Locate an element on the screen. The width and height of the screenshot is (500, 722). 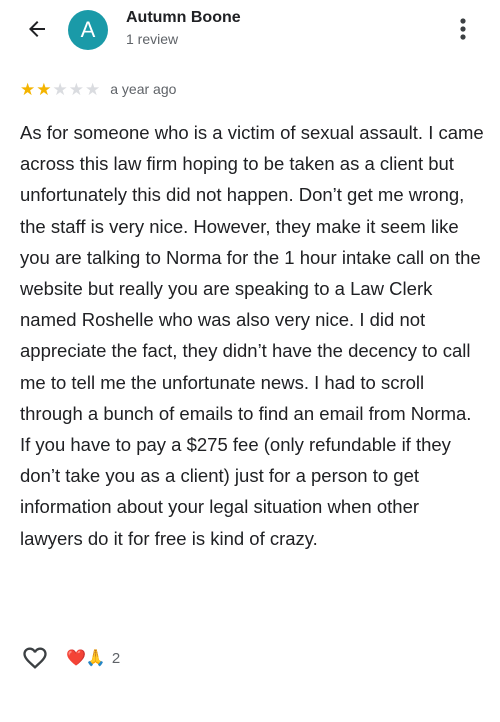
back-button is located at coordinates (37, 29).